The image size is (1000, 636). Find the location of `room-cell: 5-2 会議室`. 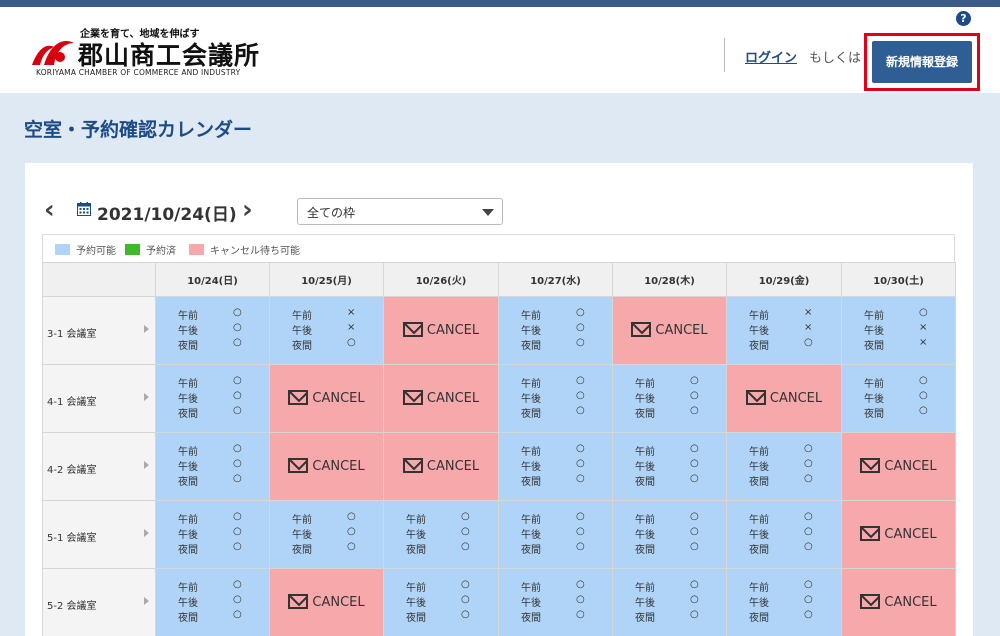

room-cell: 5-2 会議室 is located at coordinates (99, 602).